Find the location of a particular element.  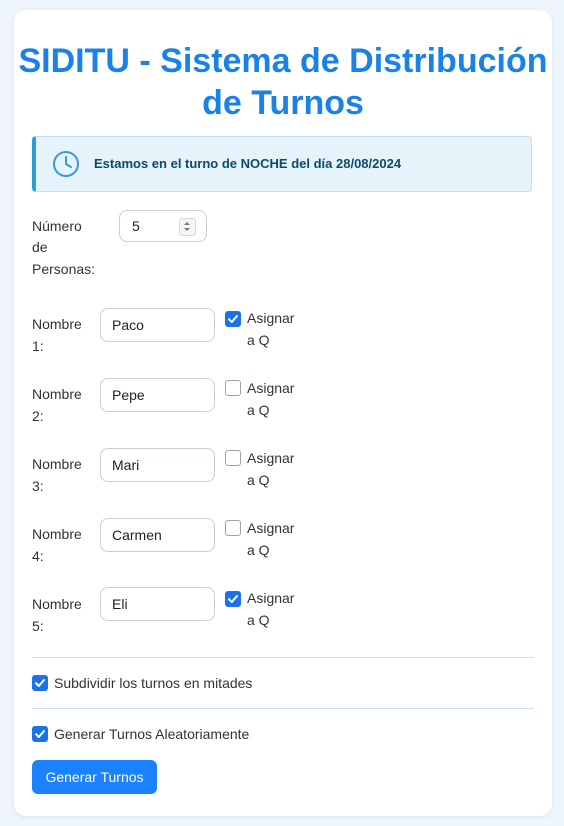

number-spinner is located at coordinates (187, 227).